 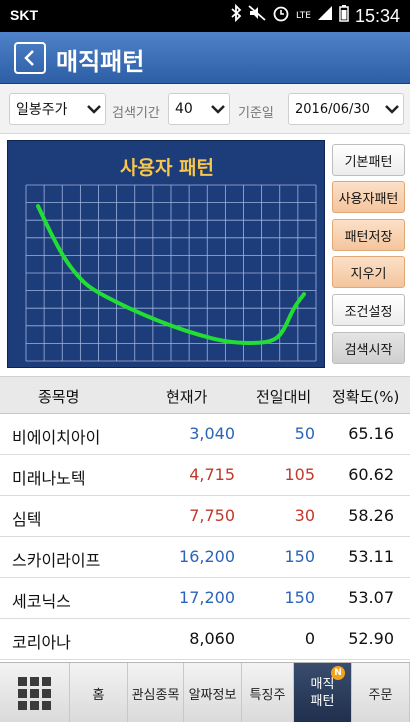 What do you see at coordinates (368, 310) in the screenshot?
I see `side-button-4: 조건설정` at bounding box center [368, 310].